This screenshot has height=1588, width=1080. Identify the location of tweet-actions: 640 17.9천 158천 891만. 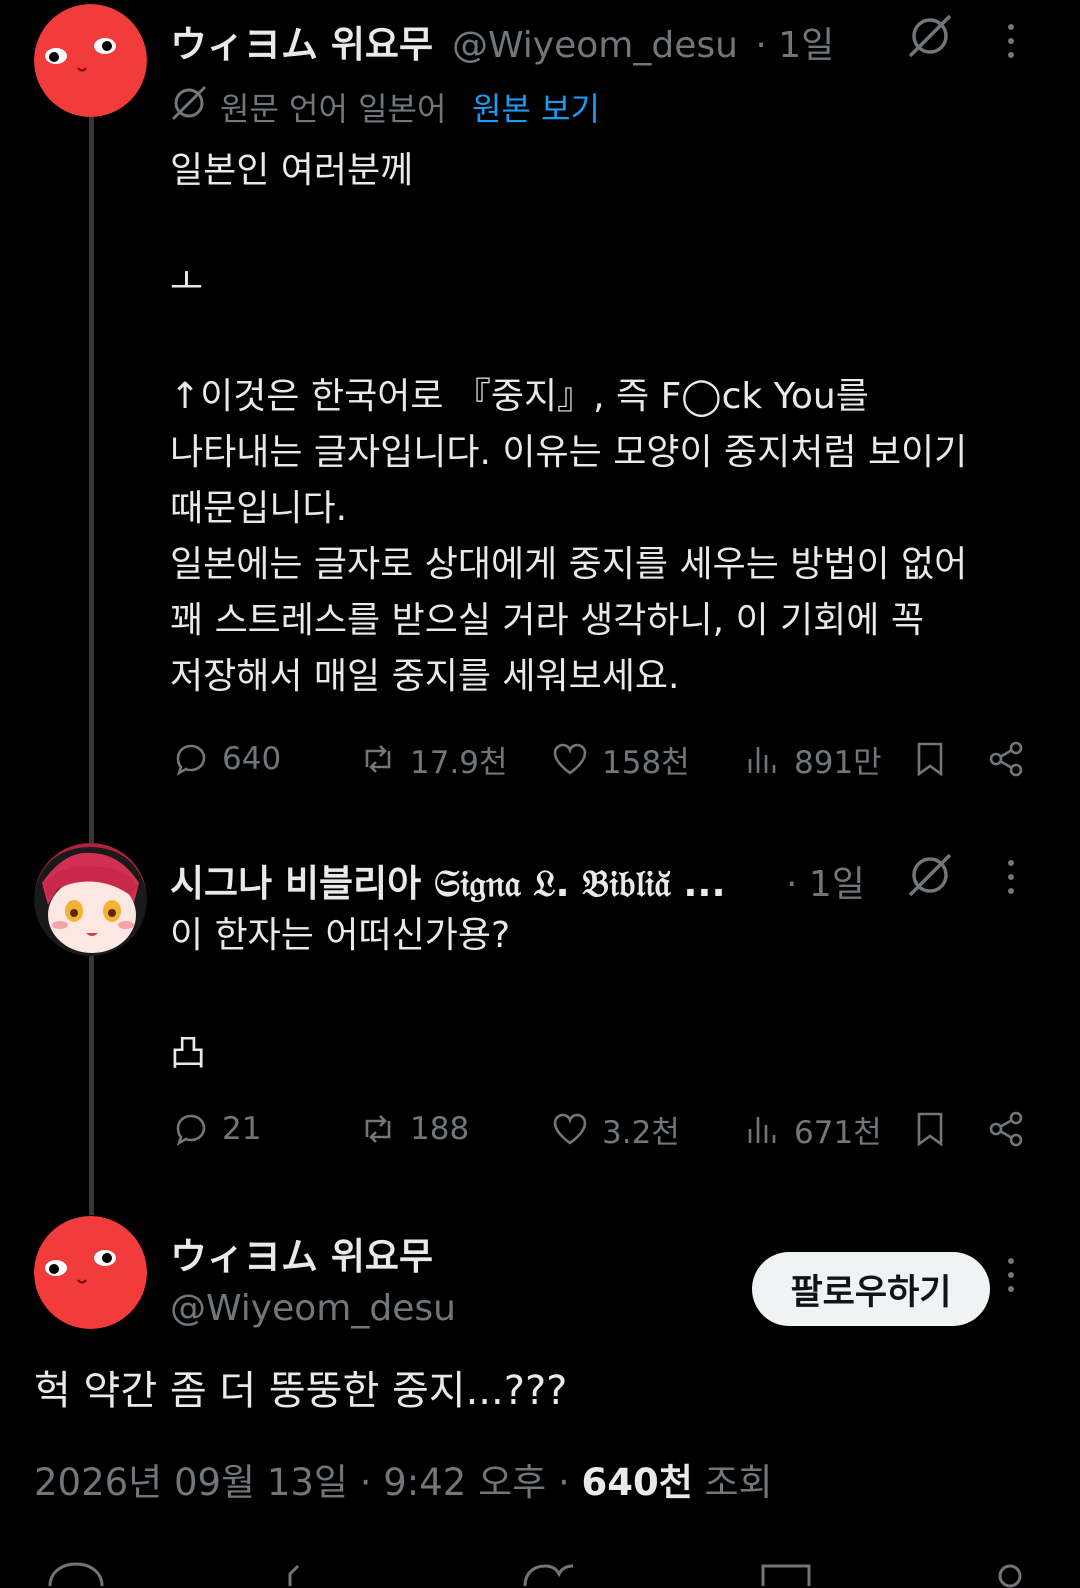
(605, 759).